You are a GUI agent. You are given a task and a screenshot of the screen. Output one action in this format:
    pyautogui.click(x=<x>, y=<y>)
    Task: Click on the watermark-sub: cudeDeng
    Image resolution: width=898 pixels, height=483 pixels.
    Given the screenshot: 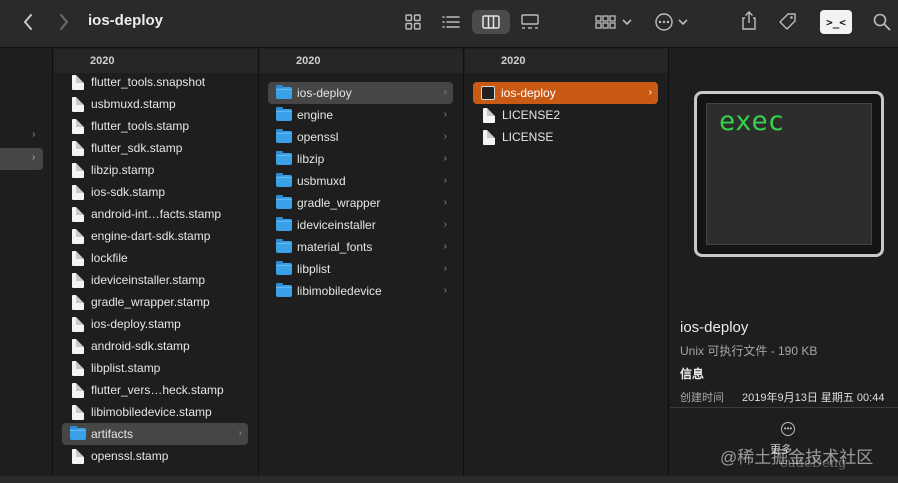 What is the action you would take?
    pyautogui.click(x=813, y=463)
    